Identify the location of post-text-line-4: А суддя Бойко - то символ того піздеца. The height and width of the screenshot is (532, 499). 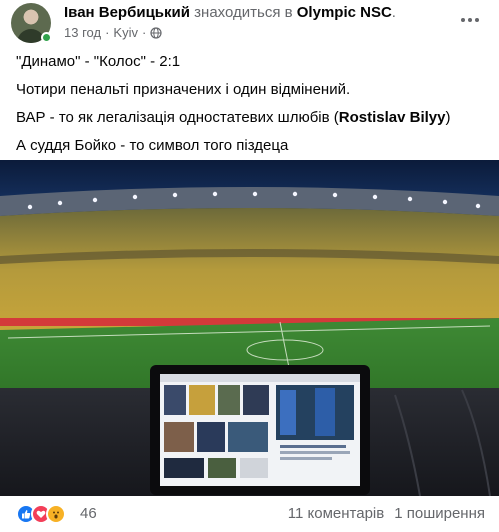
(152, 145).